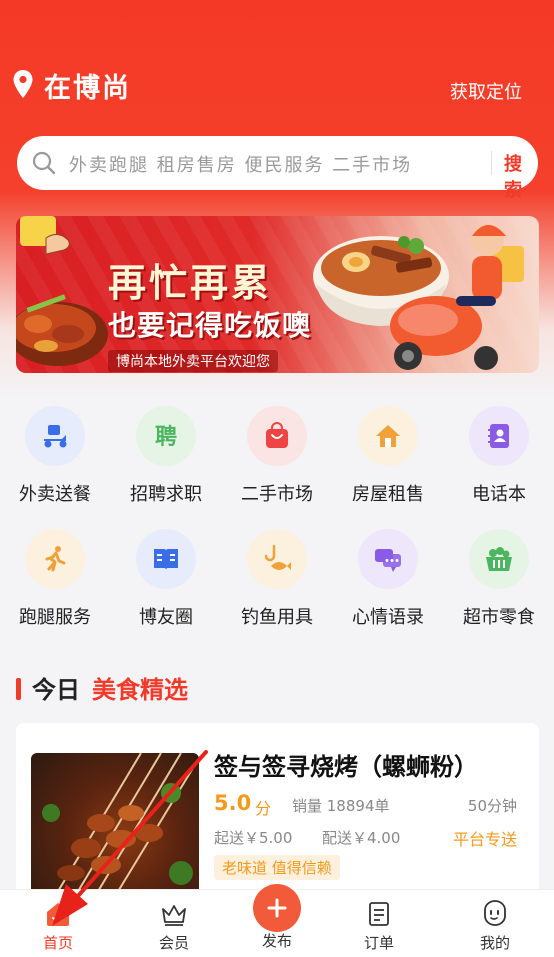  What do you see at coordinates (253, 838) in the screenshot?
I see `min-order-fee: 起送￥5.00` at bounding box center [253, 838].